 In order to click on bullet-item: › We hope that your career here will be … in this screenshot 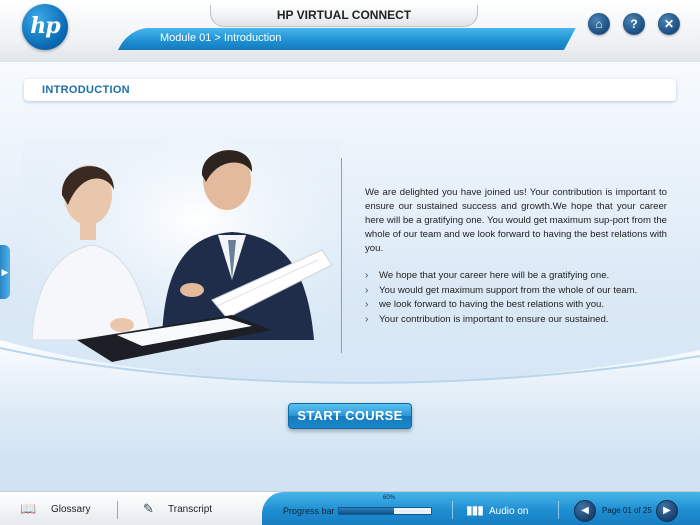, I will do `click(516, 276)`.